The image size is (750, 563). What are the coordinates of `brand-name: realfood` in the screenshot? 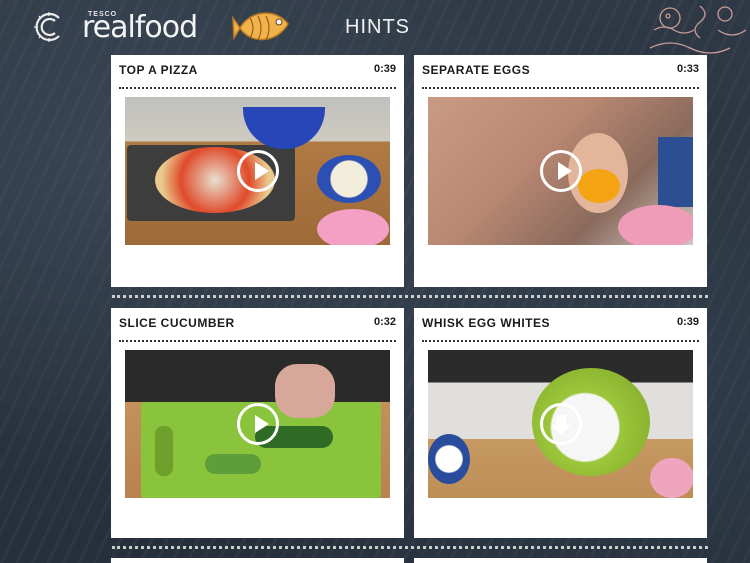 It's located at (140, 27).